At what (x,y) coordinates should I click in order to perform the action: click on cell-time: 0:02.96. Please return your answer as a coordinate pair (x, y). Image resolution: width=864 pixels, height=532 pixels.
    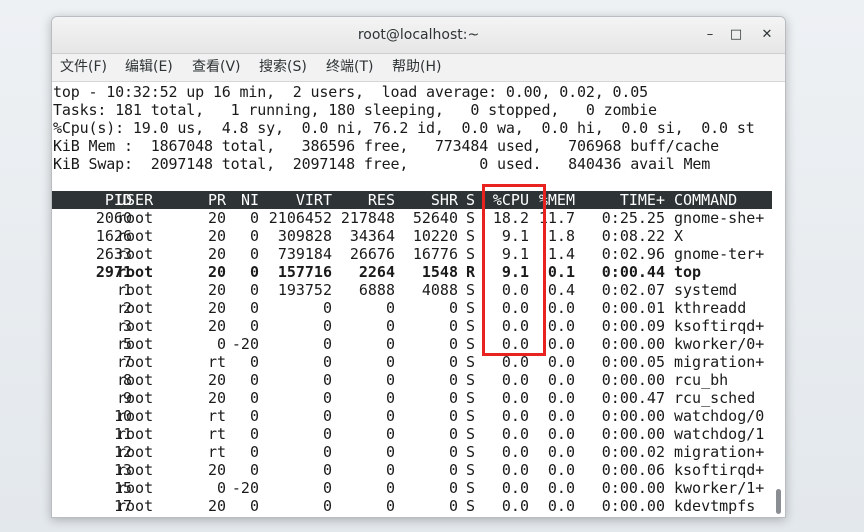
    Looking at the image, I should click on (633, 254).